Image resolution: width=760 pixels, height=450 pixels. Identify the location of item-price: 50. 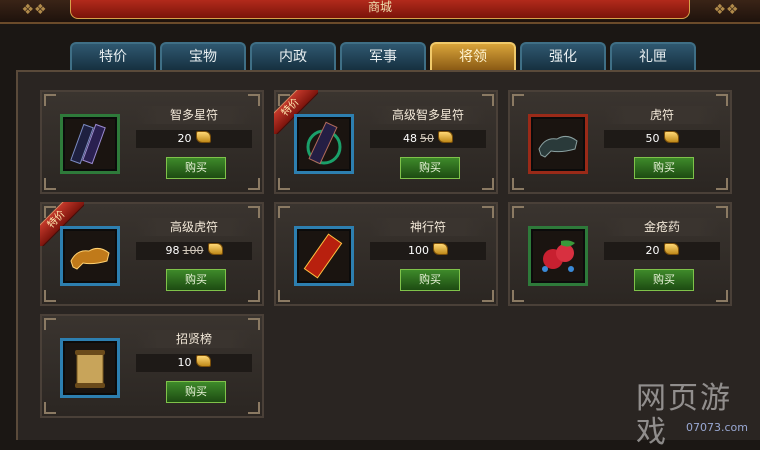
(662, 139).